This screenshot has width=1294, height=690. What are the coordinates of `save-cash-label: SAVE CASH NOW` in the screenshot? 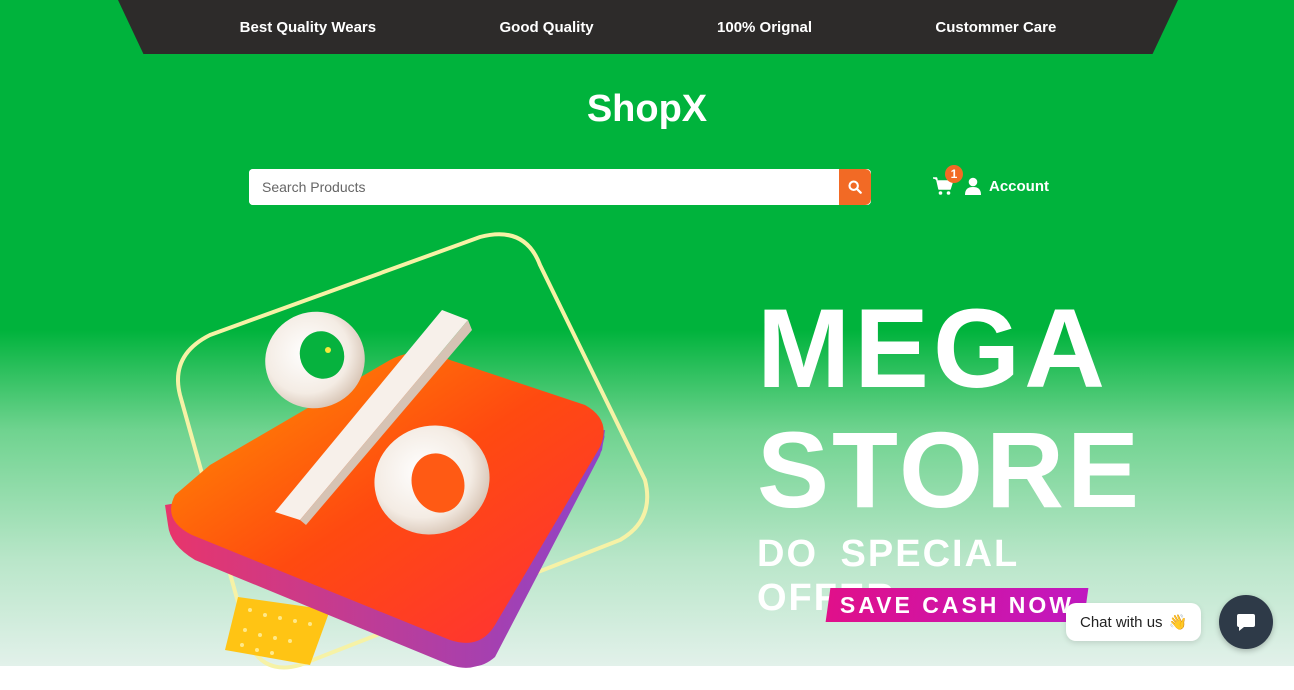 It's located at (957, 604).